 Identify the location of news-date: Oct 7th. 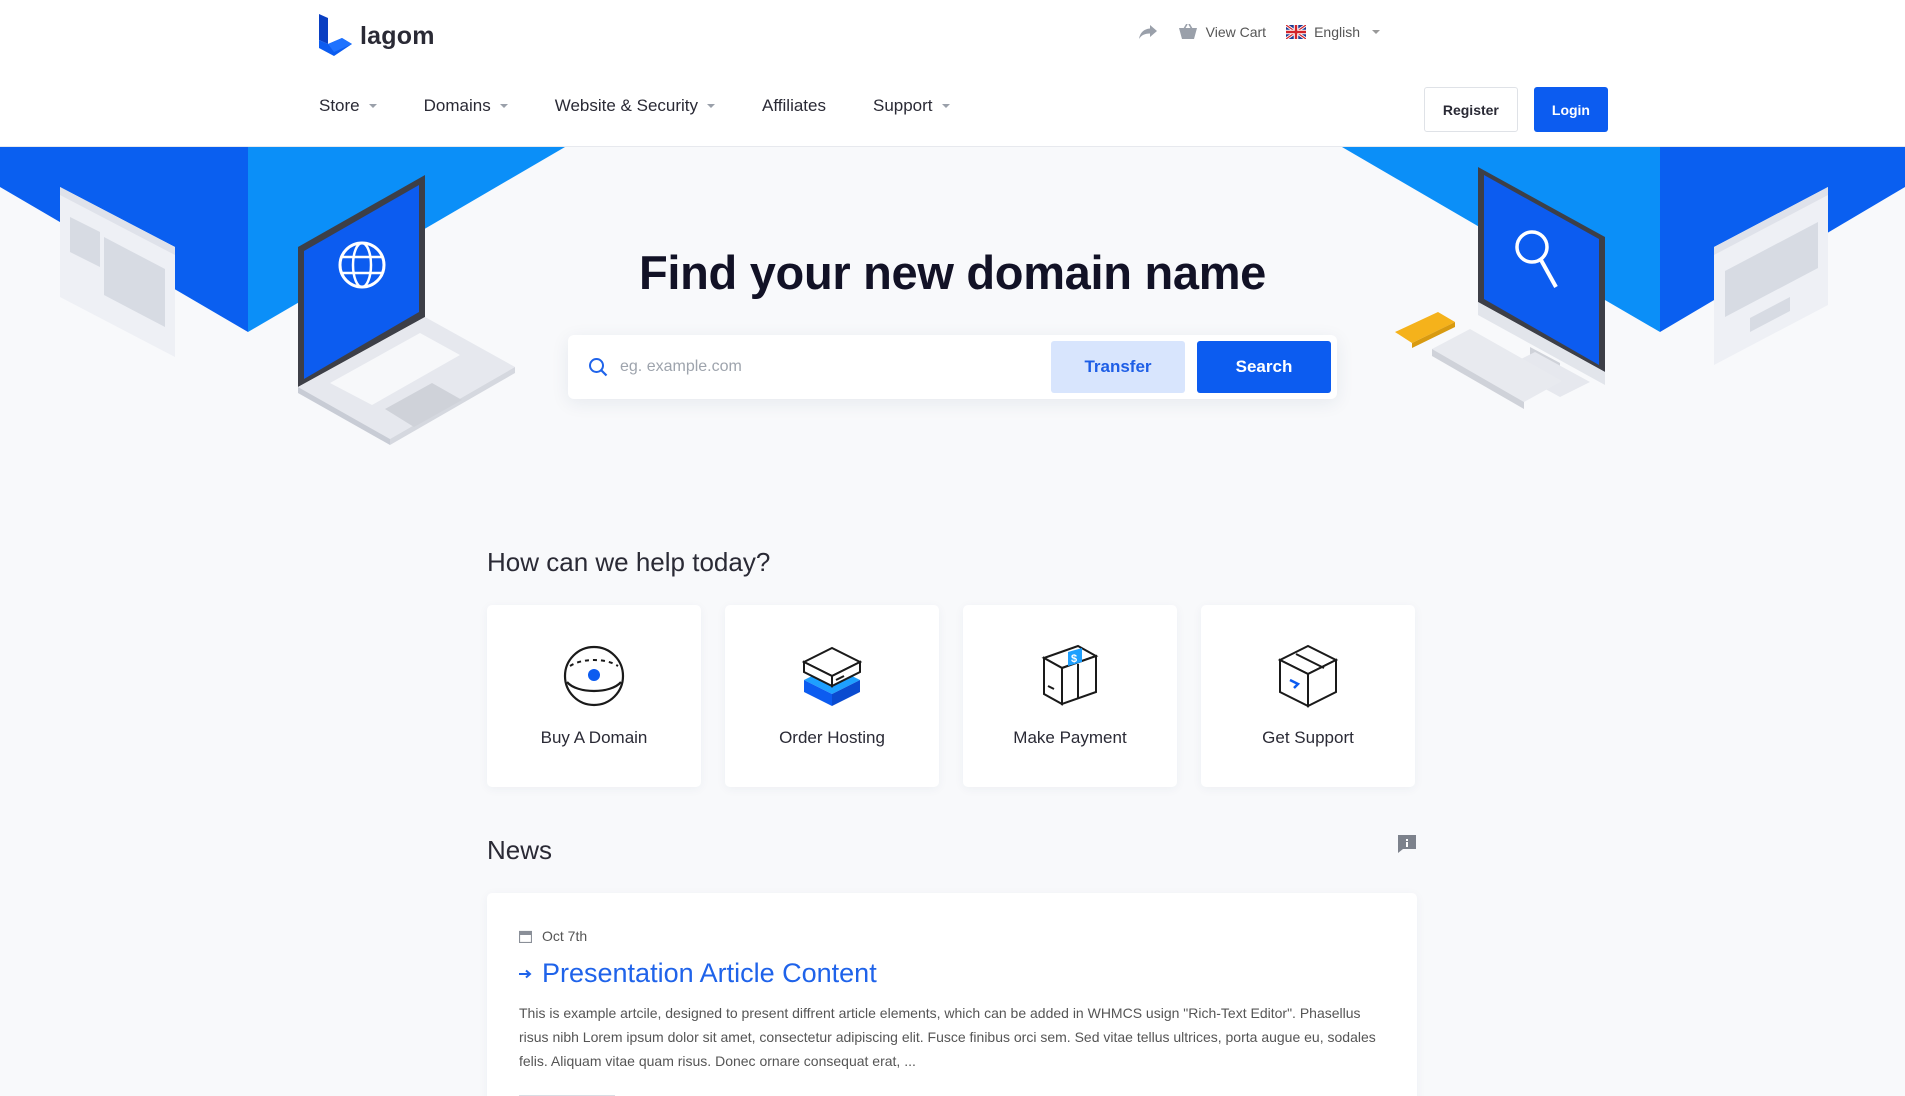
(553, 936).